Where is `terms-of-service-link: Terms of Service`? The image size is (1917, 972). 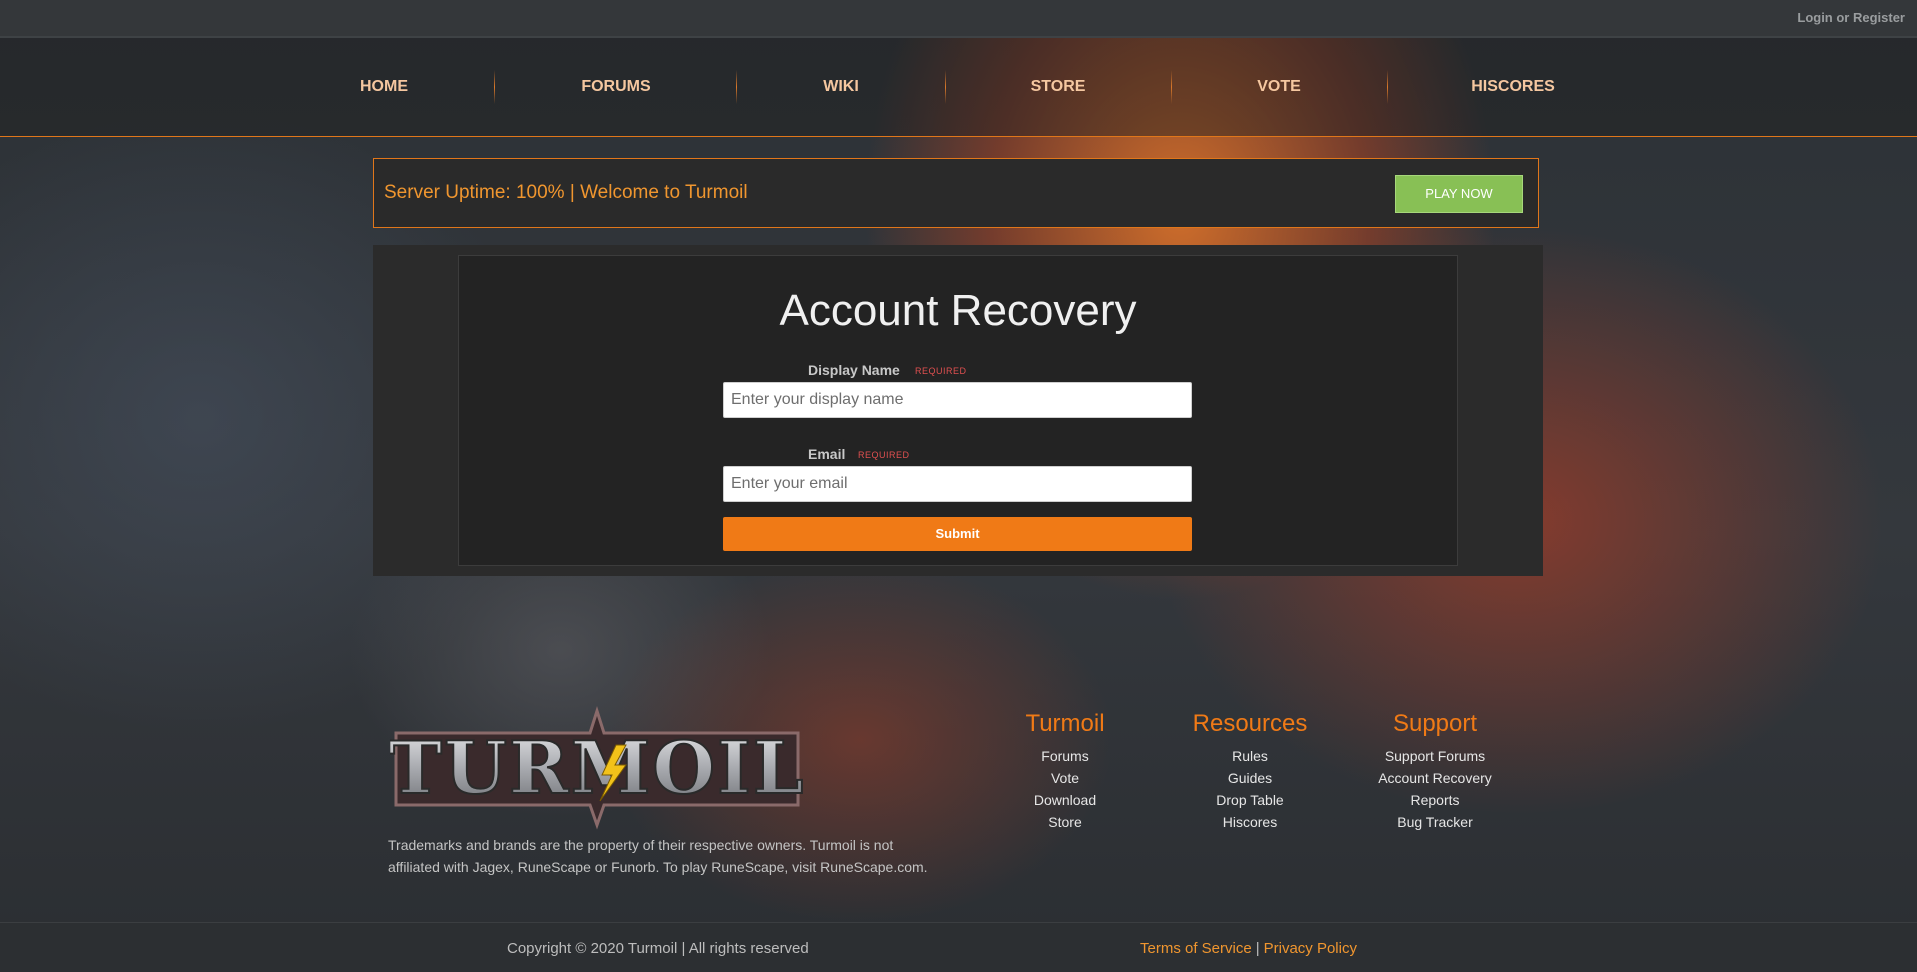
terms-of-service-link: Terms of Service is located at coordinates (1196, 948).